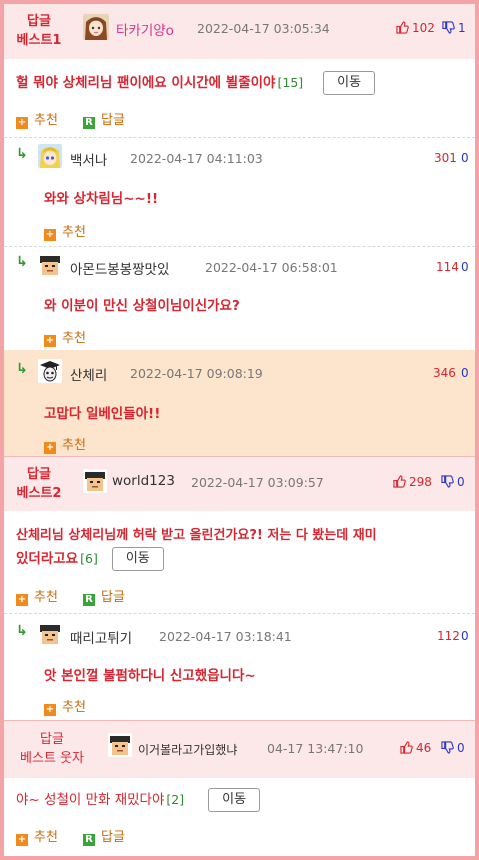 The height and width of the screenshot is (860, 479). What do you see at coordinates (315, 748) in the screenshot?
I see `best3-date: 04-17 13:47:10` at bounding box center [315, 748].